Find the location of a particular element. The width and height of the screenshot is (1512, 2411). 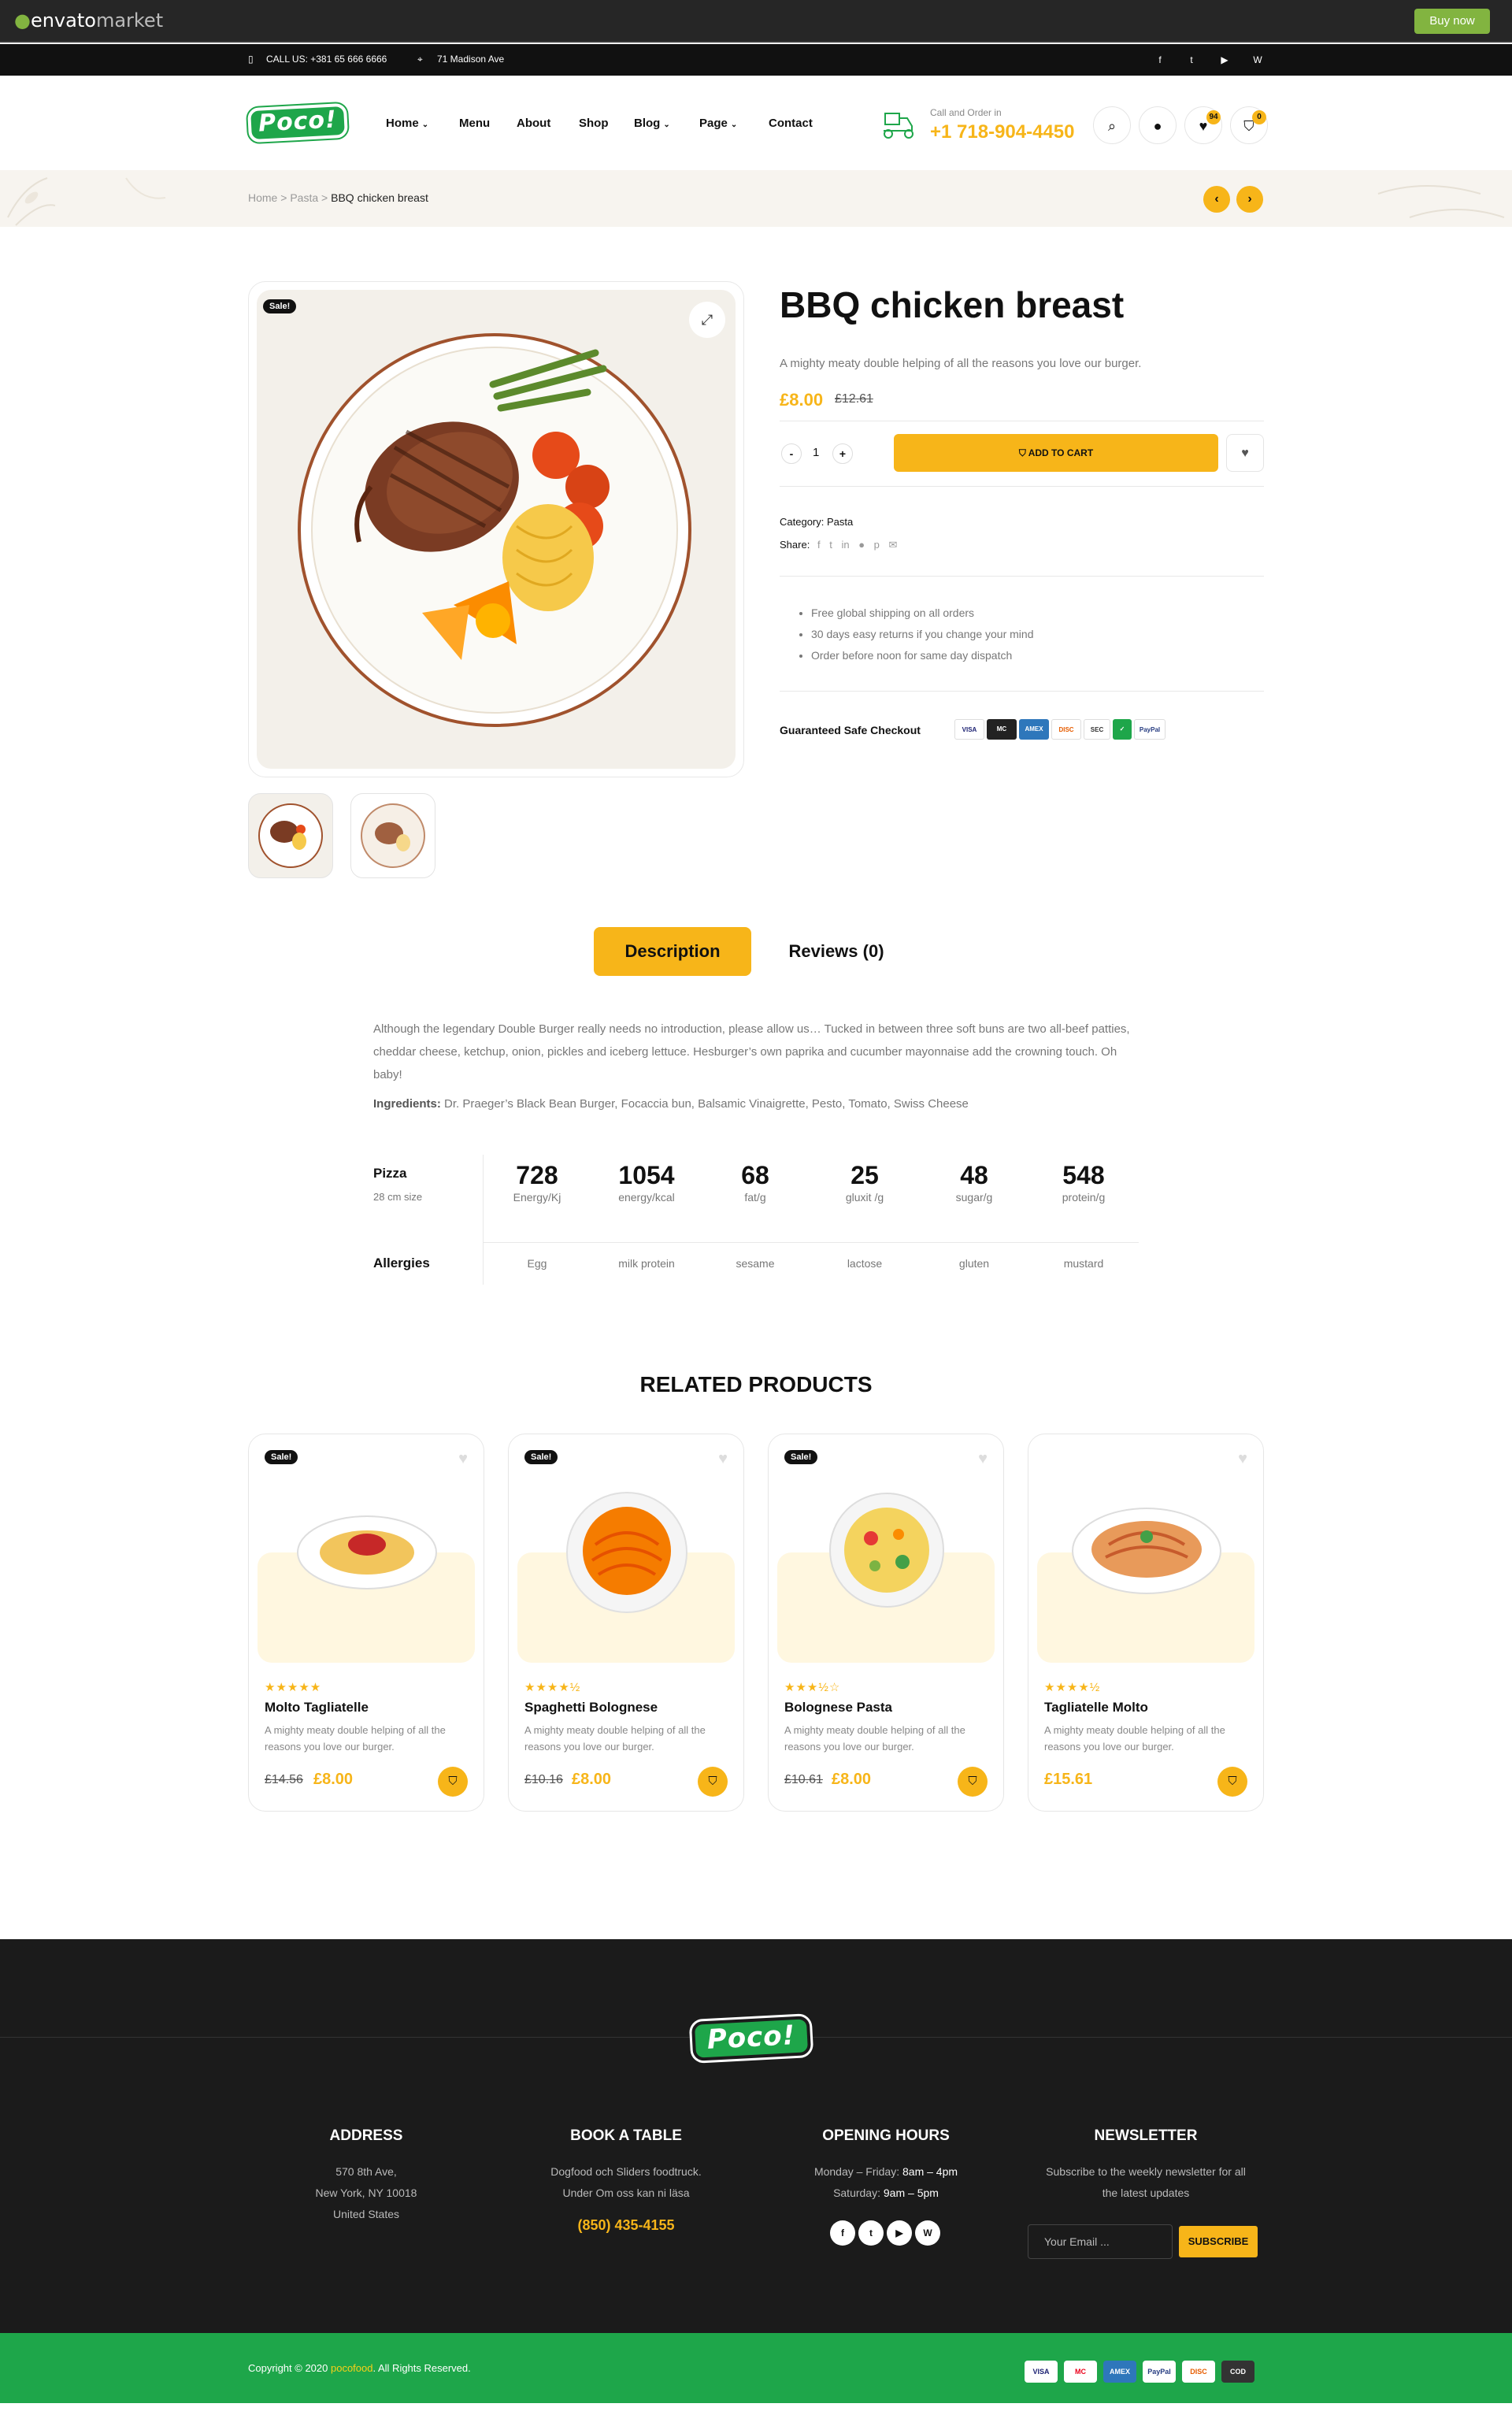

footer-book-phone: (850) 435-4155 is located at coordinates (626, 2225).